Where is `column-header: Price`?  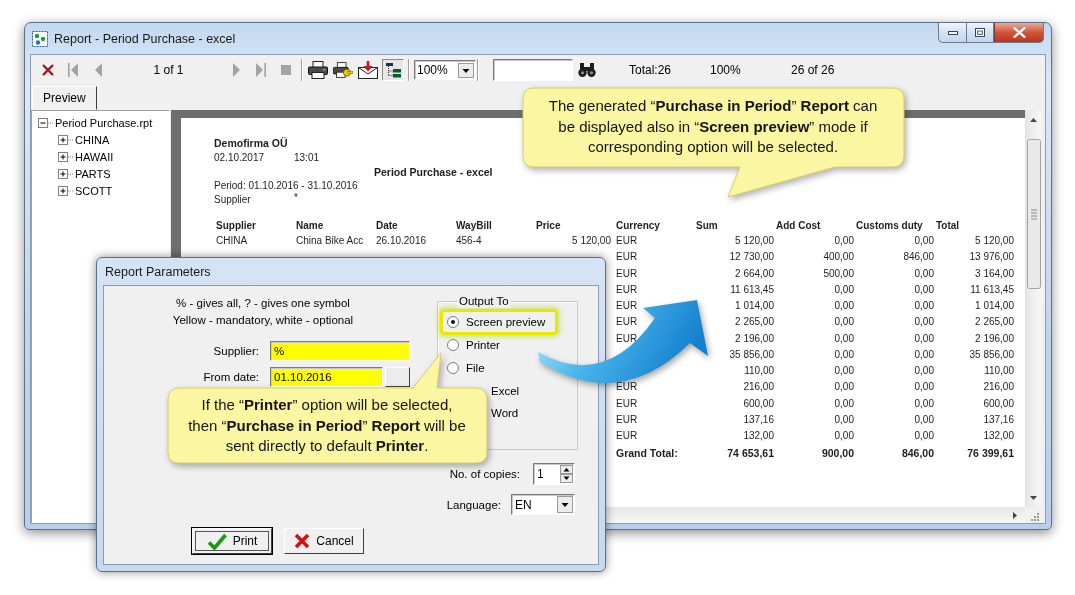
column-header: Price is located at coordinates (548, 225).